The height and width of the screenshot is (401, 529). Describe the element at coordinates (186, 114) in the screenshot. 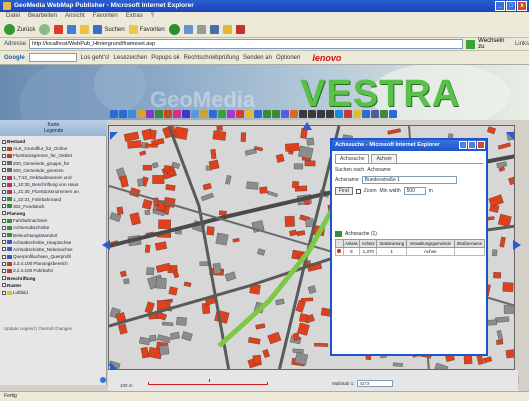

I see `info-icon` at that location.